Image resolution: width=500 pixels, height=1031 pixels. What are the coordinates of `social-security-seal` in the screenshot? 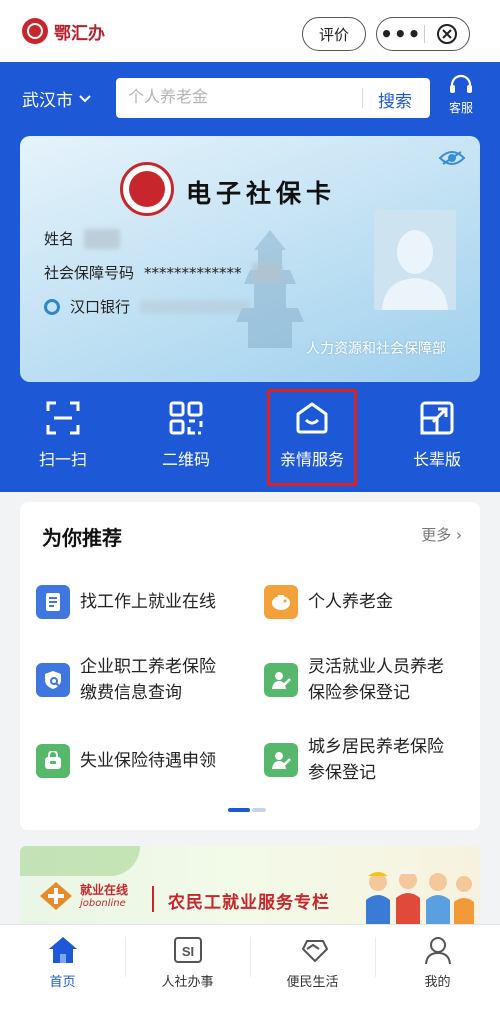 It's located at (147, 189).